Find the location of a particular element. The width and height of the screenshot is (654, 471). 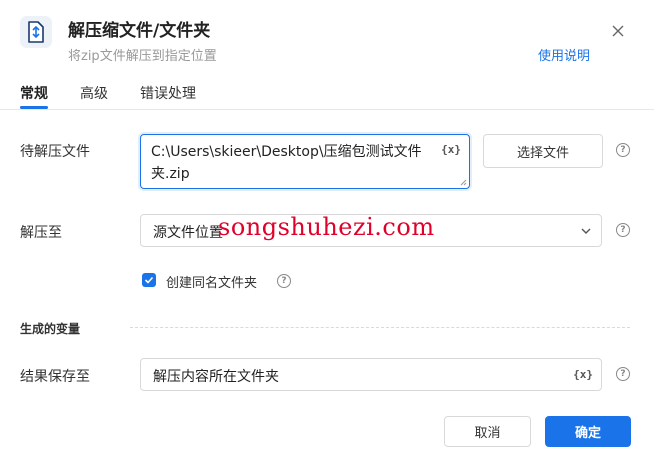

unzip-file-icon is located at coordinates (36, 32).